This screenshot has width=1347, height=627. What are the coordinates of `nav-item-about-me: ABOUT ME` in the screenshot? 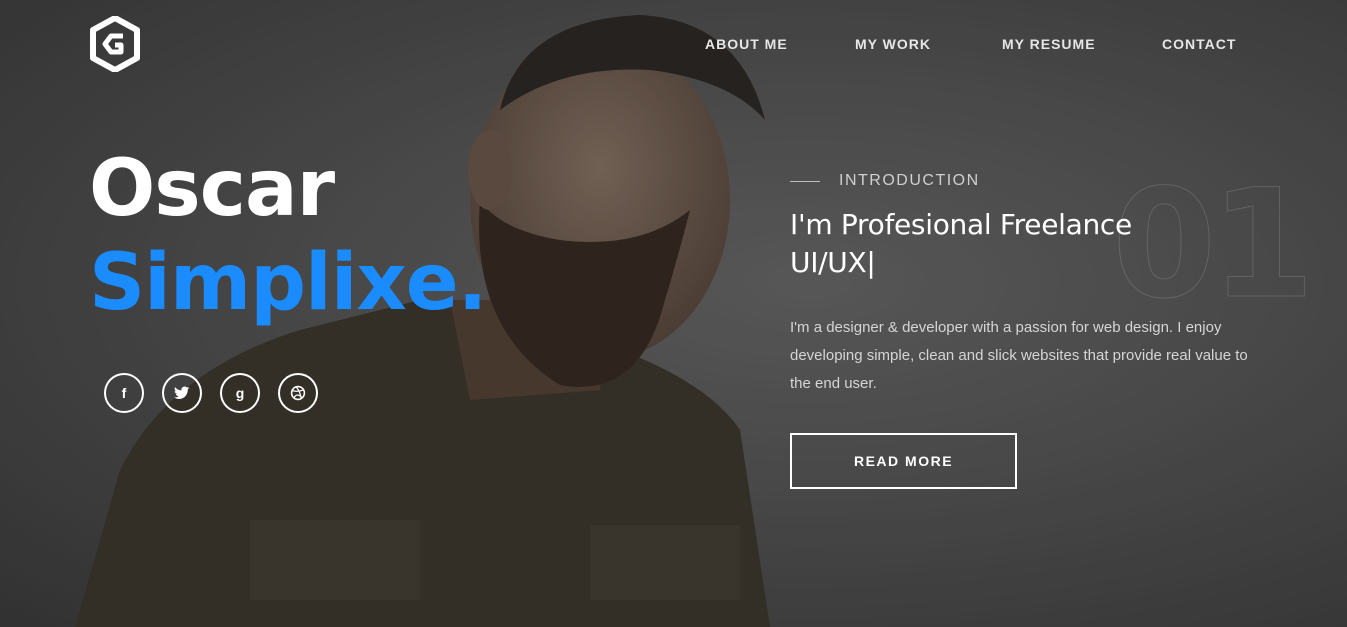 It's located at (746, 44).